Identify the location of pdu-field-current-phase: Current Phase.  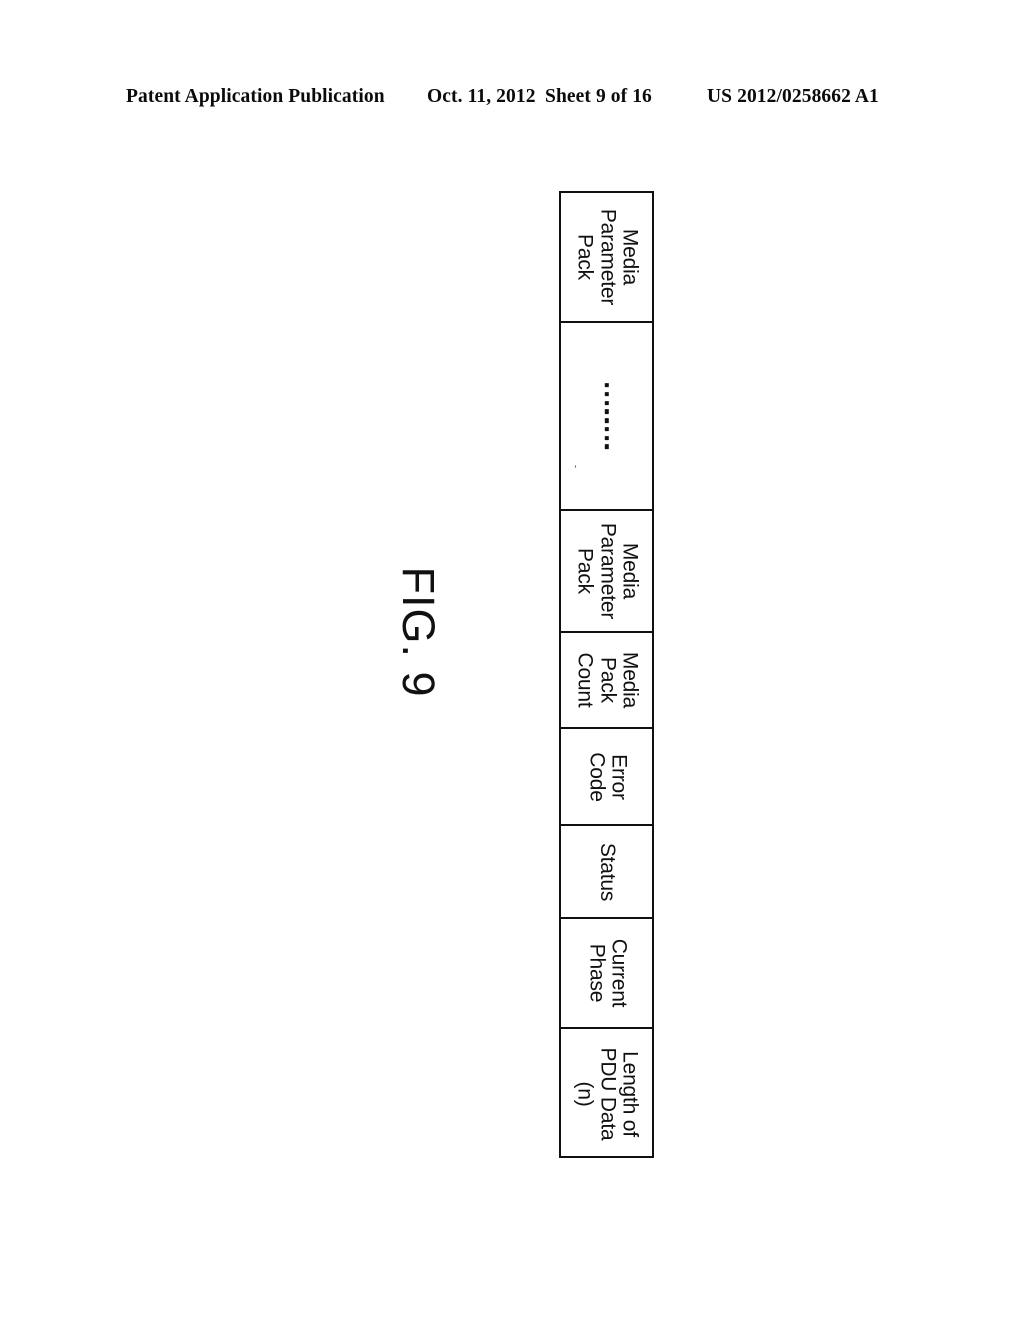
(606, 974).